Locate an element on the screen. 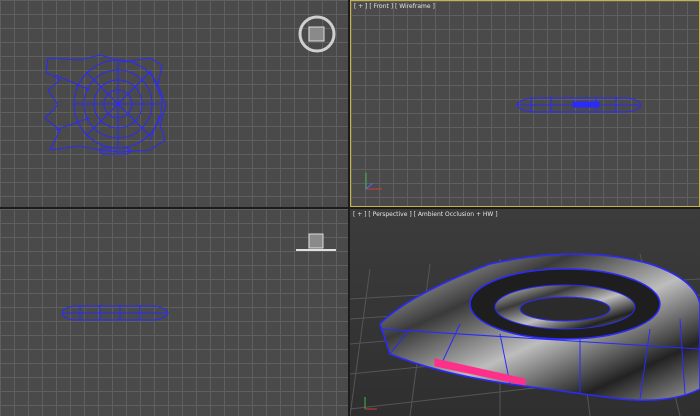 The image size is (700, 416). axis-gizmo-icon is located at coordinates (373, 181).